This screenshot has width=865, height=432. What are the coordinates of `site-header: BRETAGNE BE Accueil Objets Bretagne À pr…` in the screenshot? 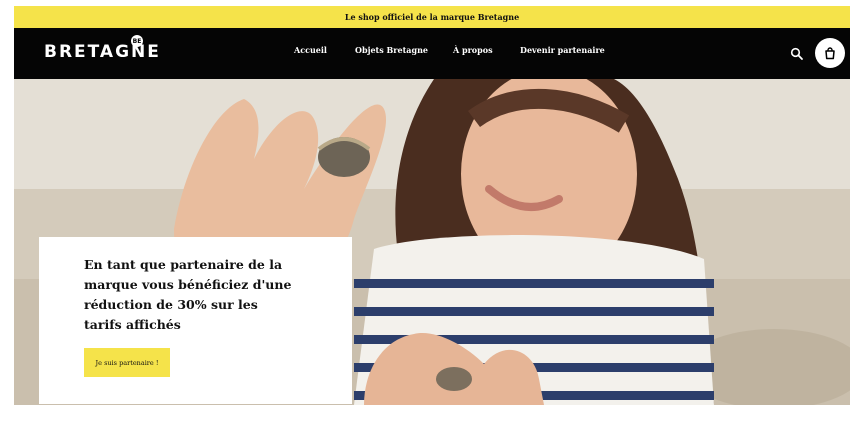 It's located at (432, 53).